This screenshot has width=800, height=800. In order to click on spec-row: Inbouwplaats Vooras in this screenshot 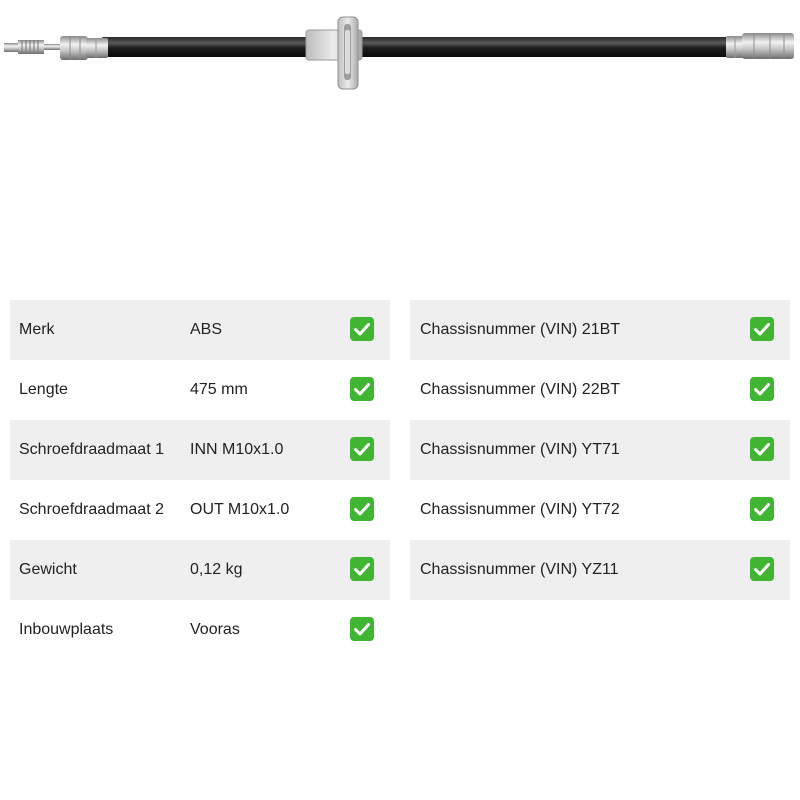, I will do `click(200, 630)`.